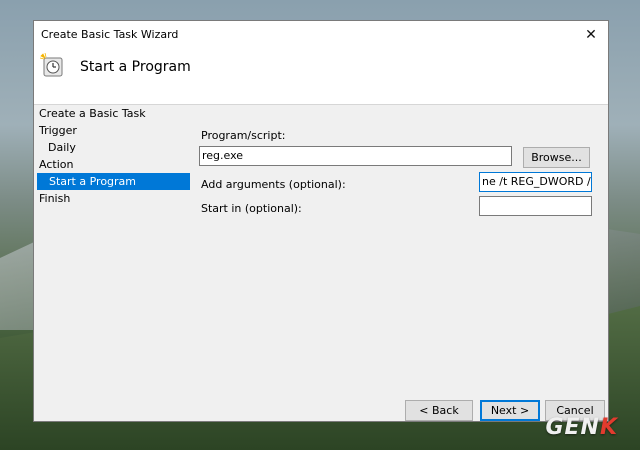  Describe the element at coordinates (113, 181) in the screenshot. I see `sidebar-item-start-a-program: Start a Program` at that location.